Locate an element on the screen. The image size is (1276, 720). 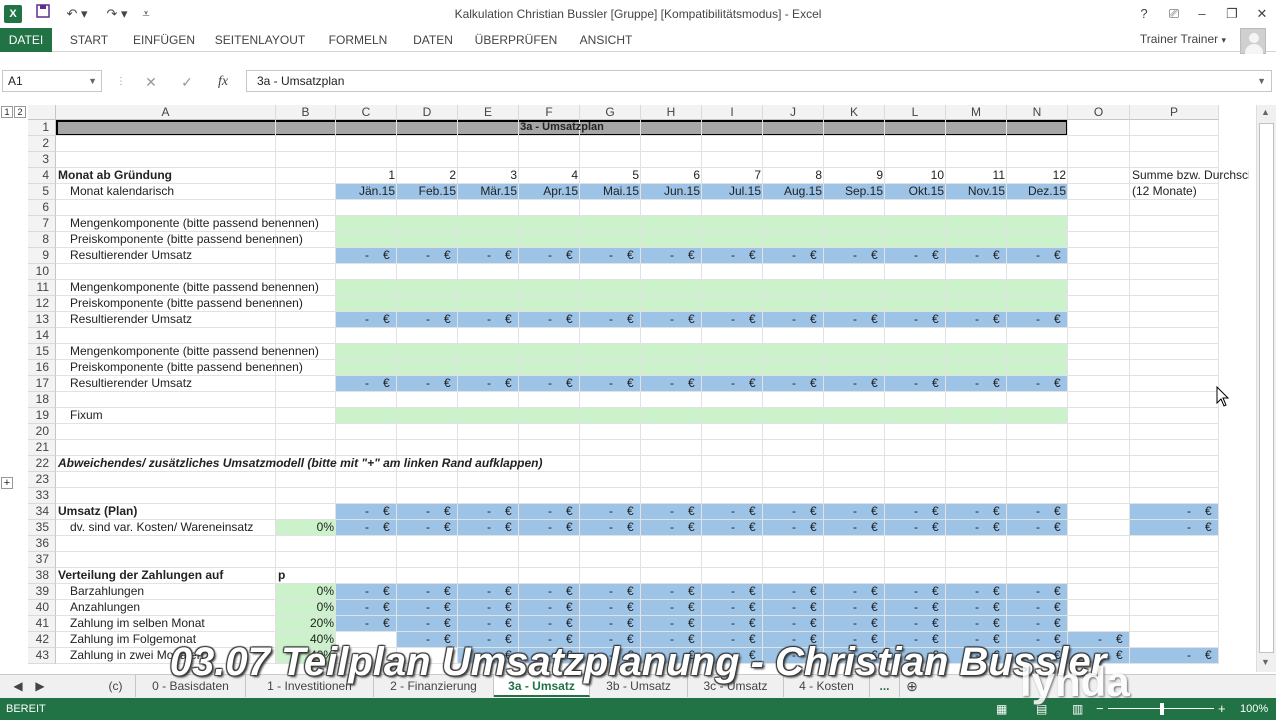
column-header-h: H is located at coordinates (671, 112).